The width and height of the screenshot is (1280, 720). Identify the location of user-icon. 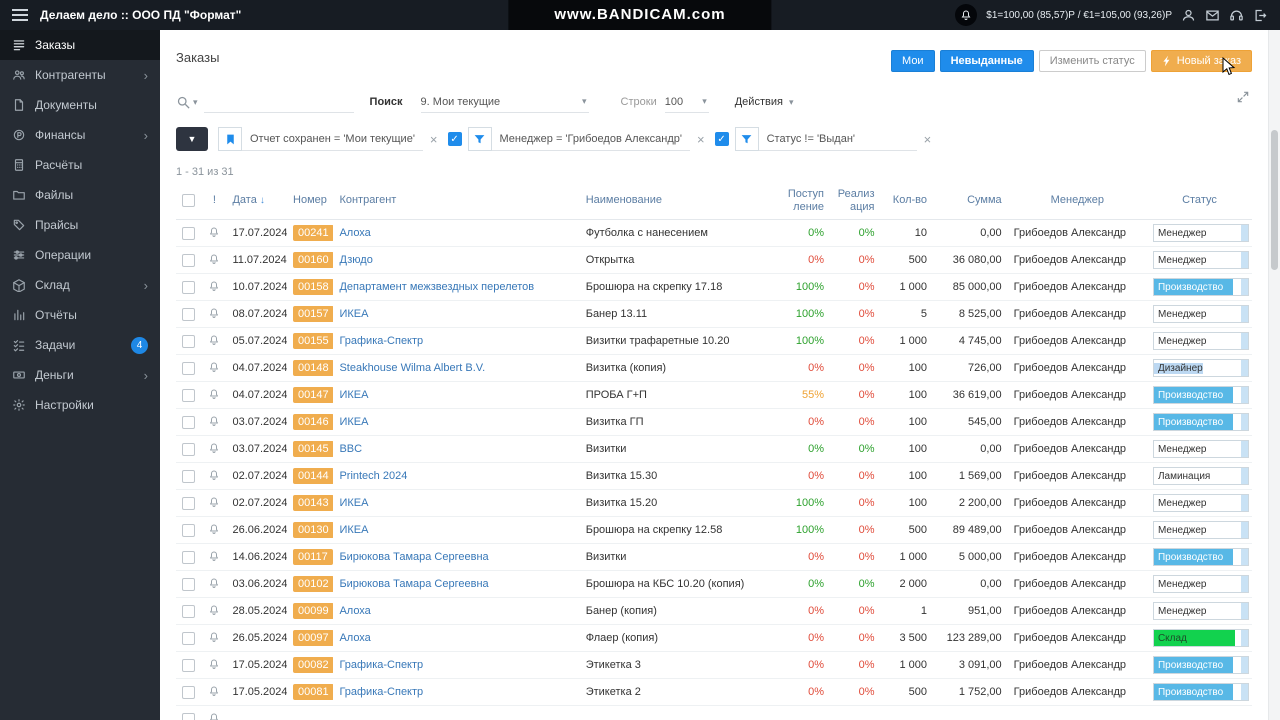
(1188, 15).